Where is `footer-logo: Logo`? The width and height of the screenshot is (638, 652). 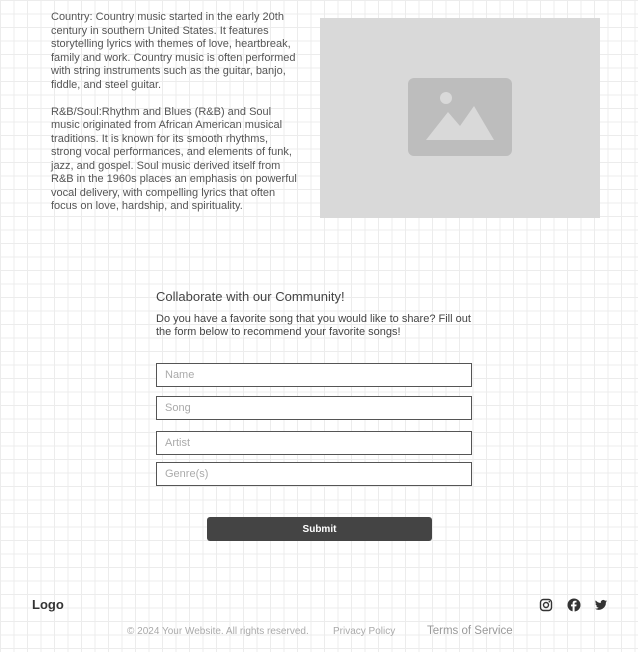 footer-logo: Logo is located at coordinates (48, 604).